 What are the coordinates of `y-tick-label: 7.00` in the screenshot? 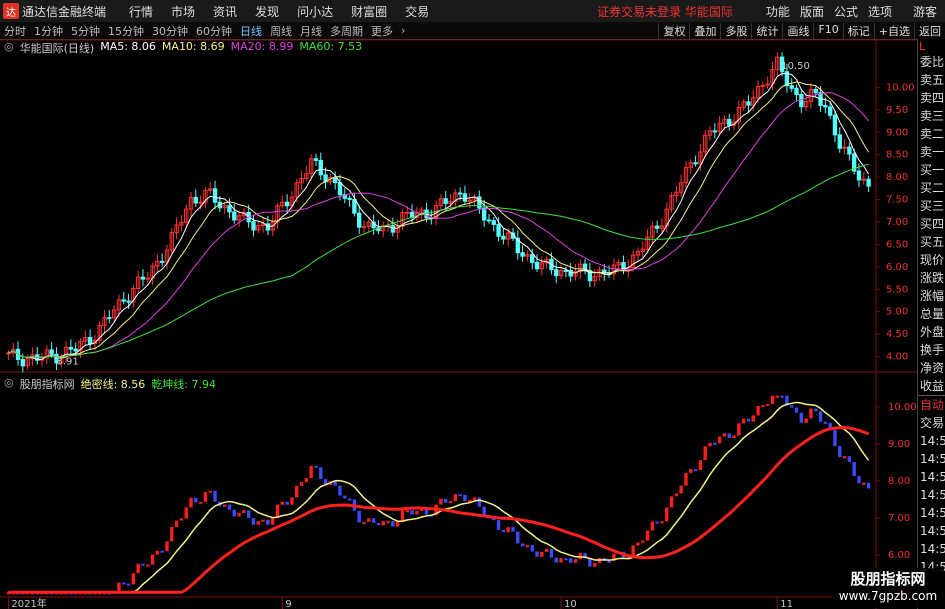 It's located at (897, 222).